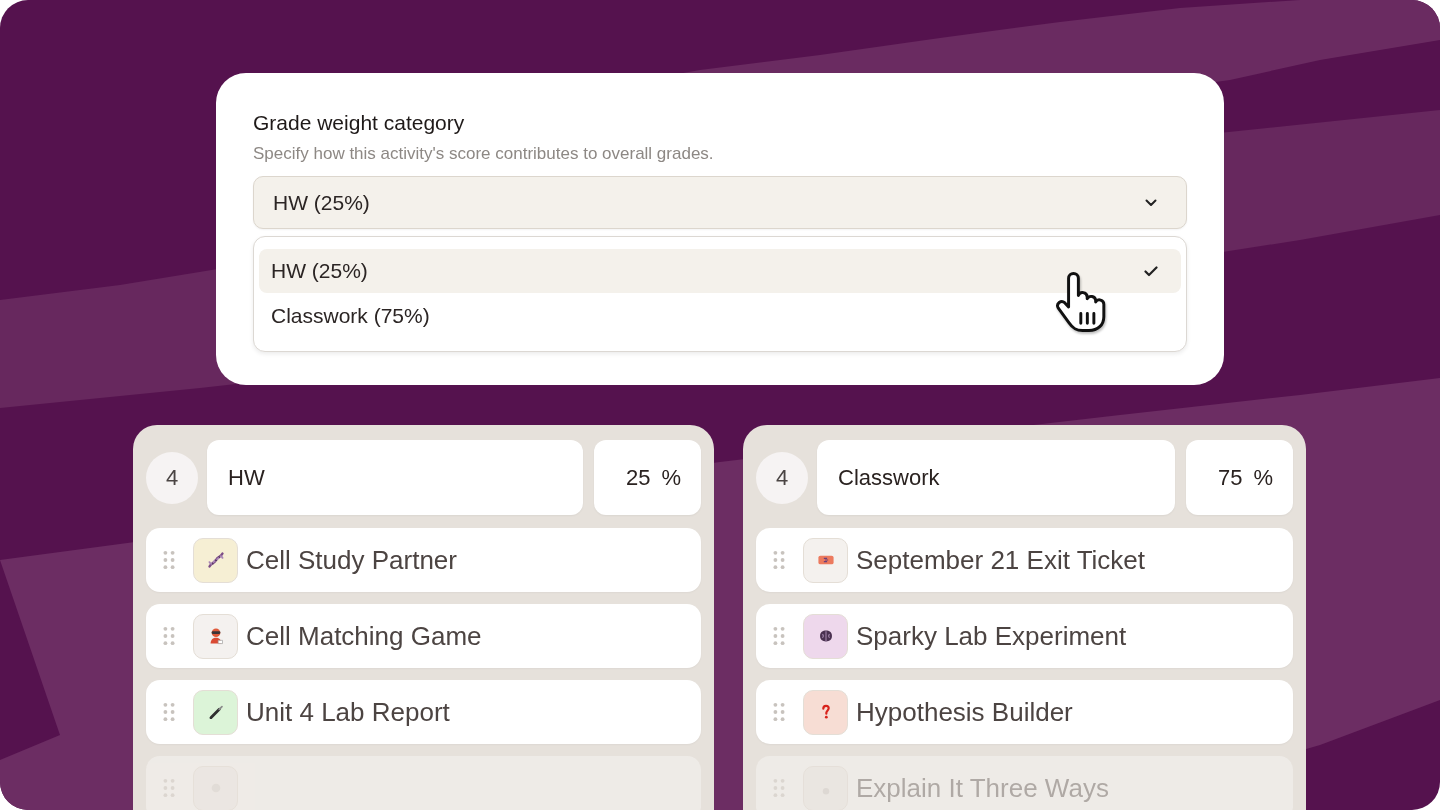  I want to click on checkmark-icon, so click(1151, 271).